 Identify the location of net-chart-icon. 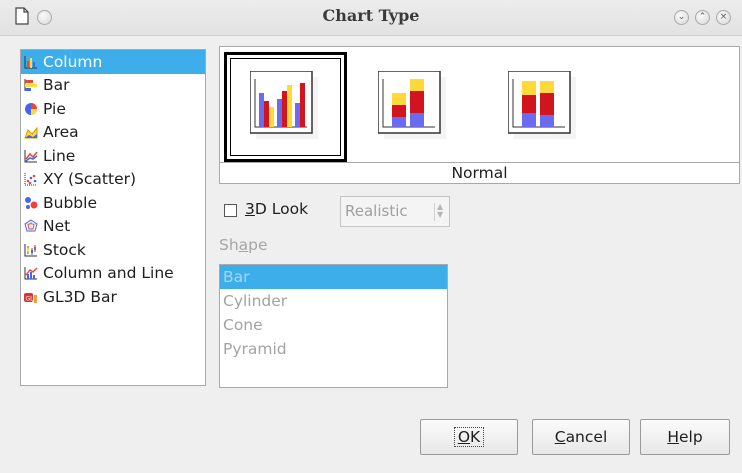
(31, 226).